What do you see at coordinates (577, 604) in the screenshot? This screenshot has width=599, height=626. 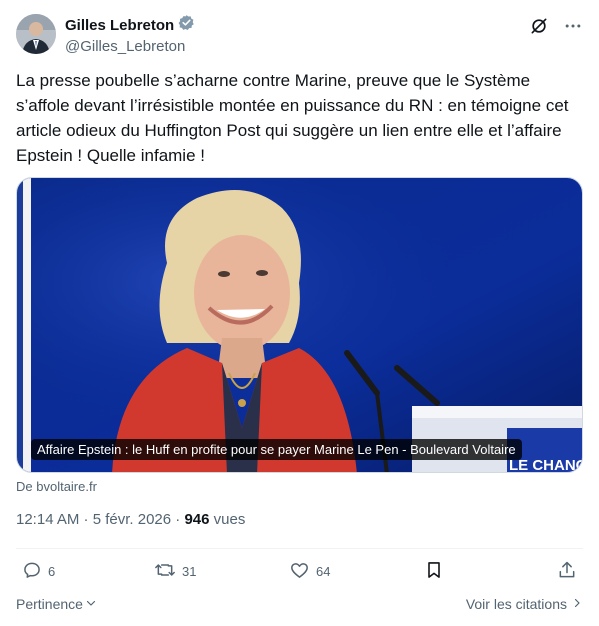 I see `chevron-right-icon` at bounding box center [577, 604].